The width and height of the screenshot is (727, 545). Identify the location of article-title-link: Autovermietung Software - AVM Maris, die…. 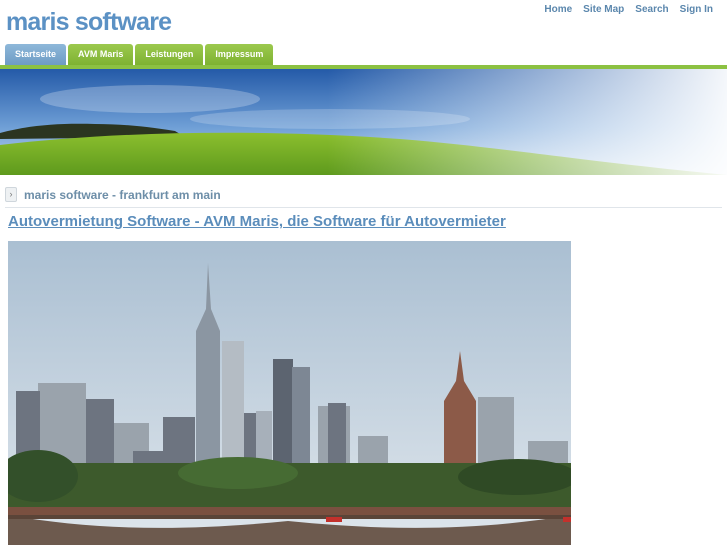
(257, 221).